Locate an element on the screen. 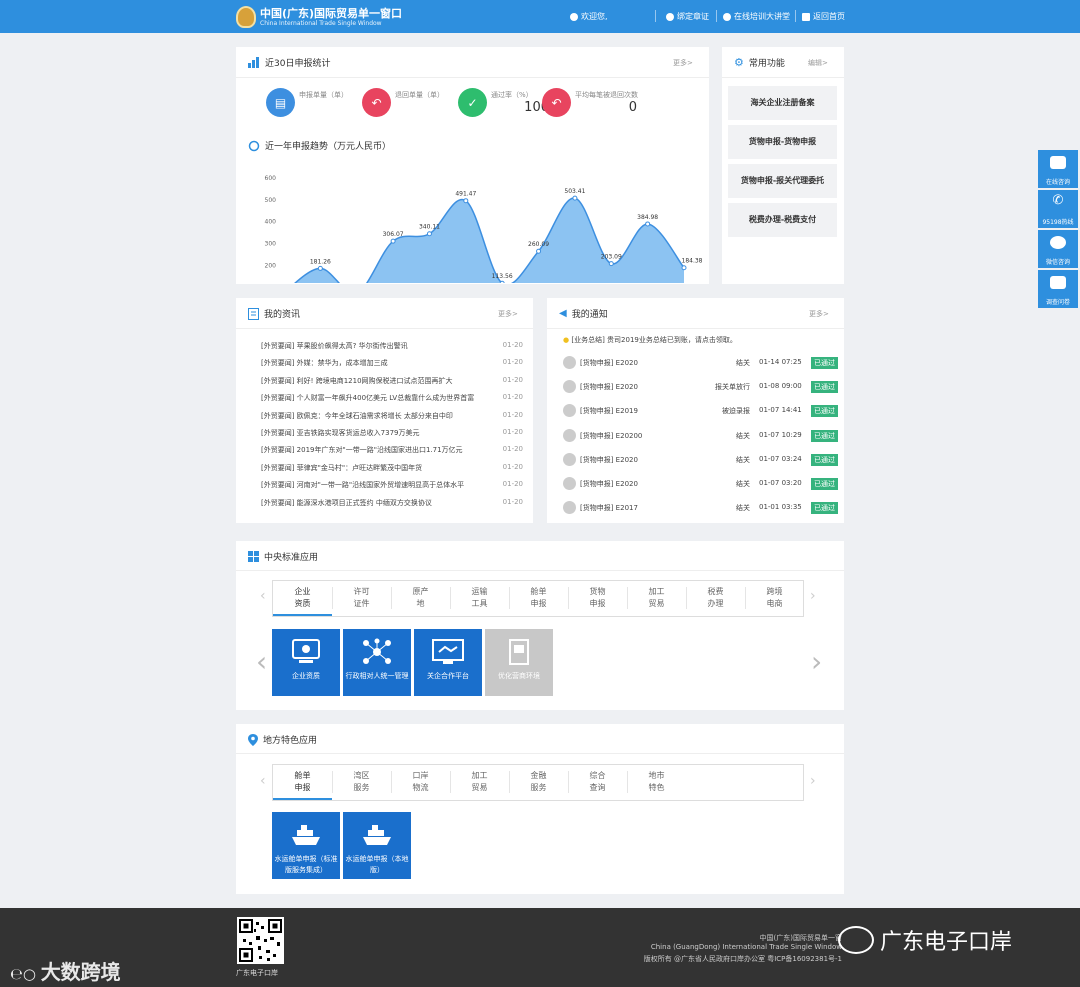 The image size is (1080, 987). common-edit-link: 编辑> is located at coordinates (818, 63).